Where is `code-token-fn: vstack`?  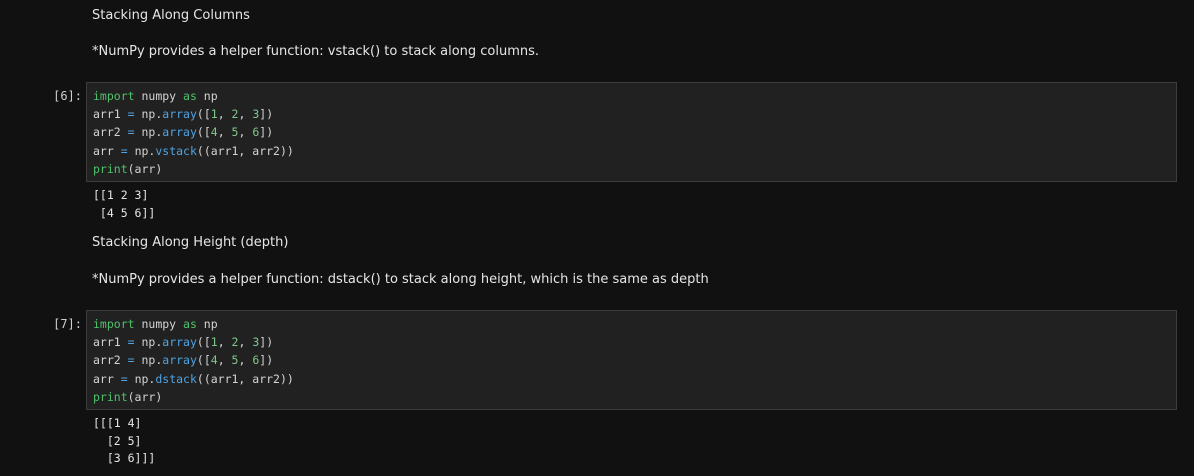
code-token-fn: vstack is located at coordinates (176, 150).